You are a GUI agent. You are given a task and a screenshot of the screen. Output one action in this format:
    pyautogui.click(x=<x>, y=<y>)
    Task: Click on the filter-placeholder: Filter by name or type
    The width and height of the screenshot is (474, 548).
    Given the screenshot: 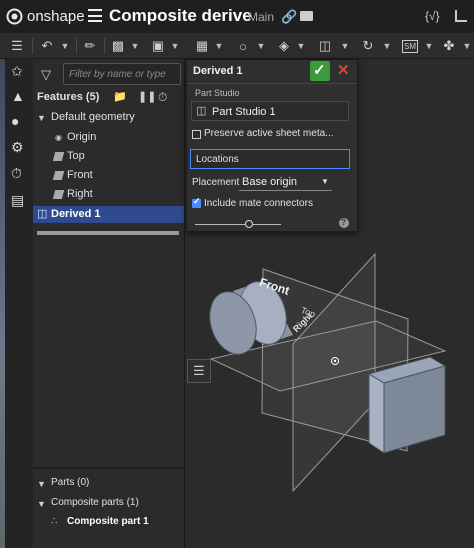 What is the action you would take?
    pyautogui.click(x=117, y=74)
    